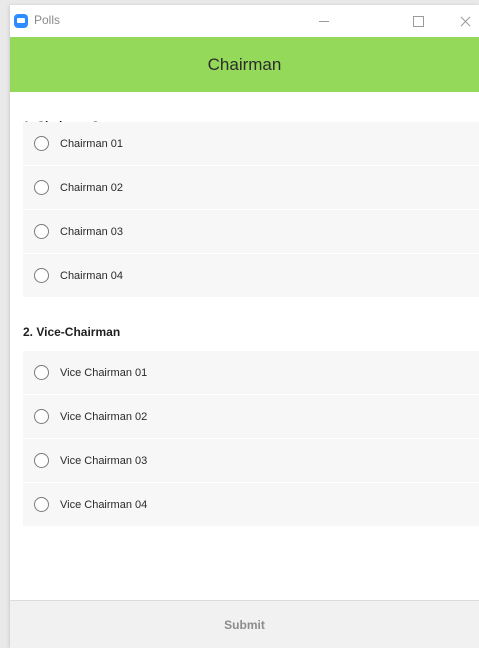  Describe the element at coordinates (251, 372) in the screenshot. I see `poll-option: Vice Chairman 01` at that location.